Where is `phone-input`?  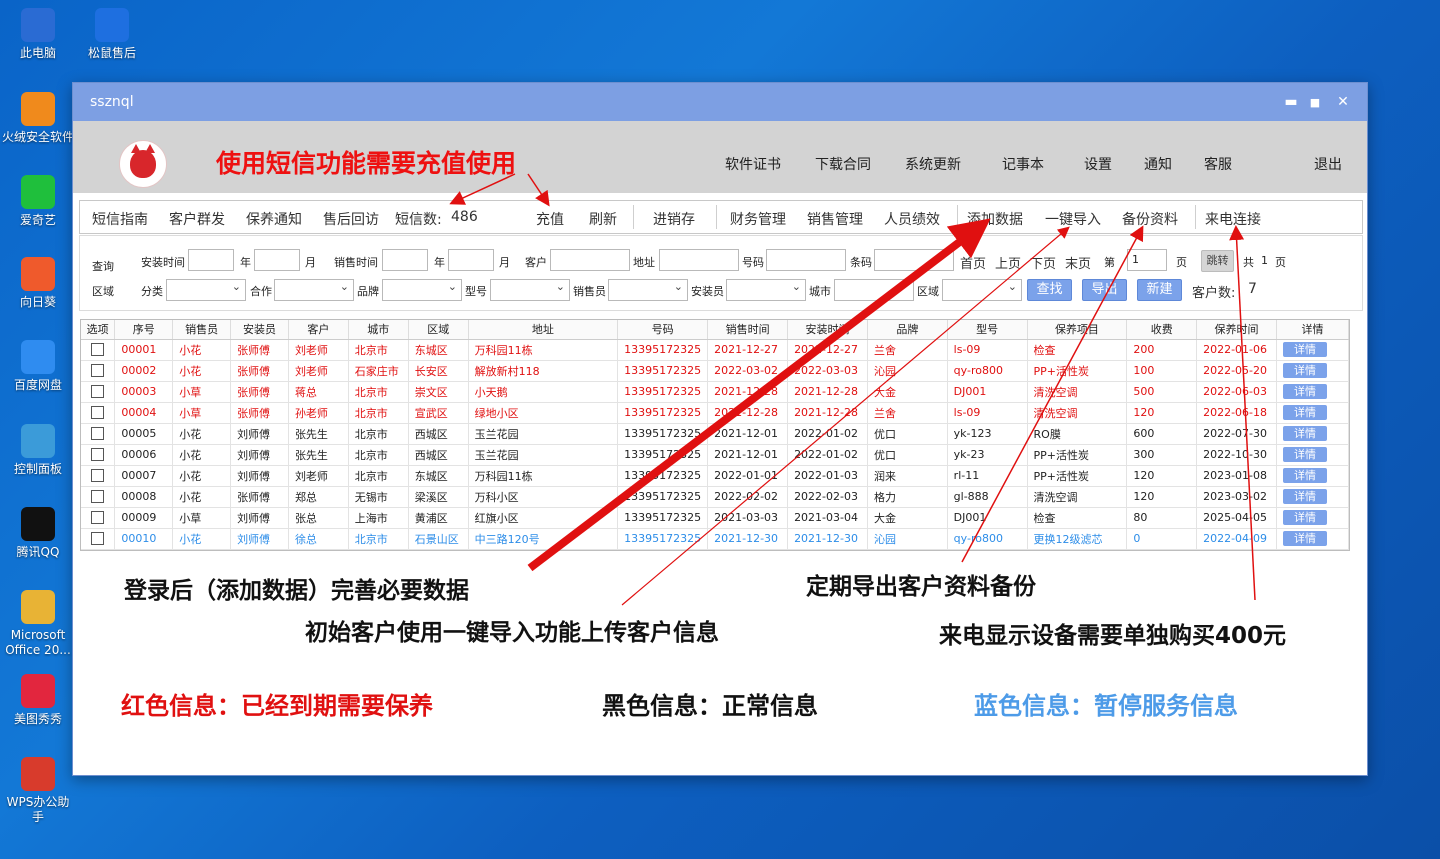 phone-input is located at coordinates (806, 260).